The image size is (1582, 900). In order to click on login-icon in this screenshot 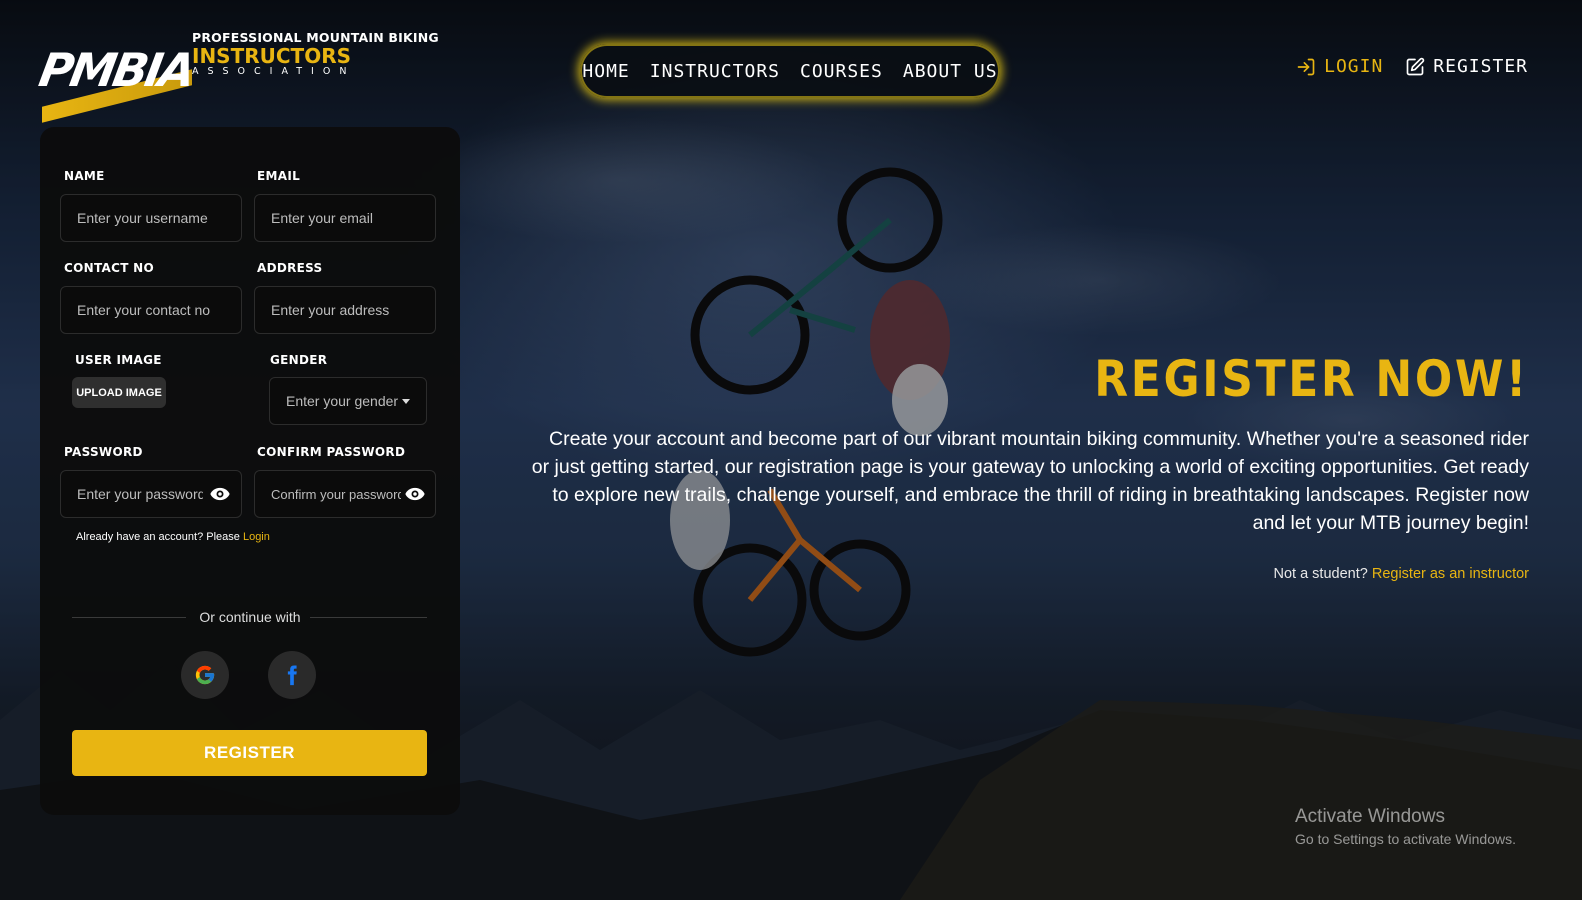, I will do `click(1306, 66)`.